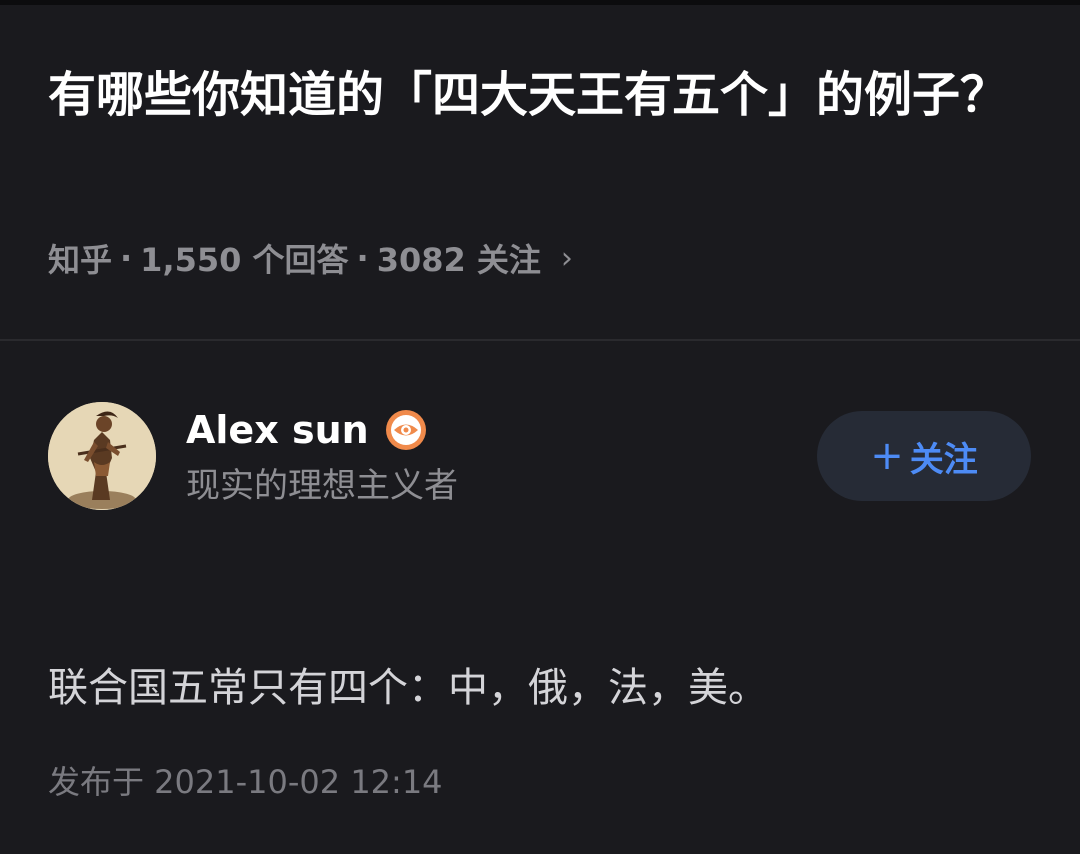 This screenshot has height=854, width=1080. Describe the element at coordinates (943, 459) in the screenshot. I see `follow-button-label: 关注` at that location.